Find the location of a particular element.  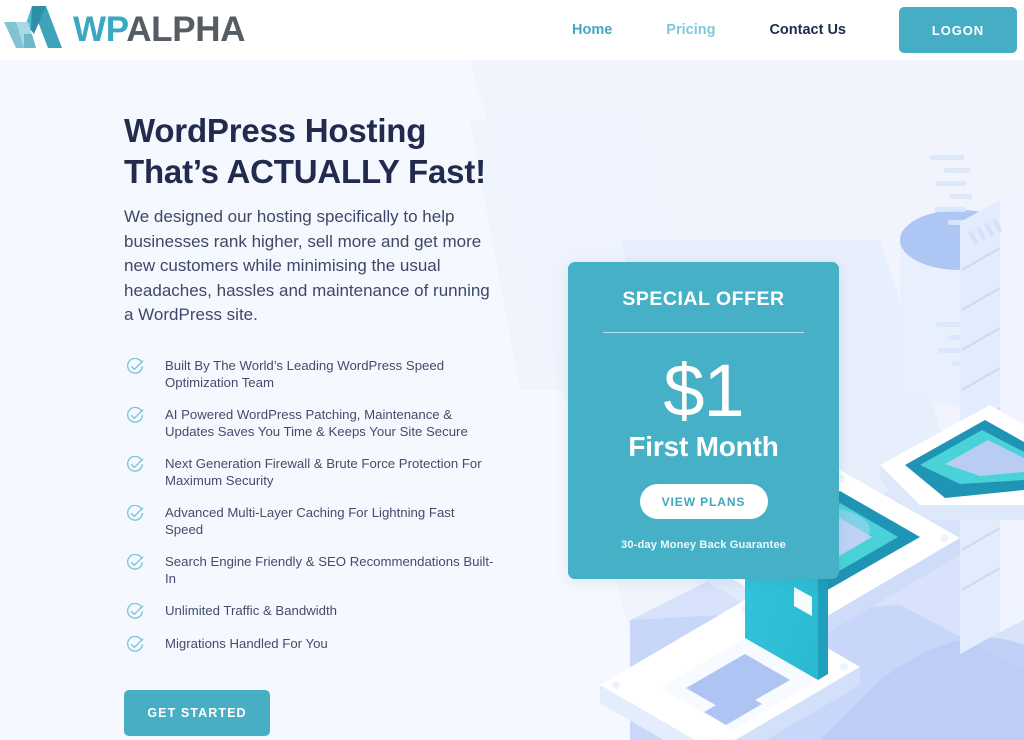

headline-line-1: WordPress Hosting is located at coordinates (275, 130).